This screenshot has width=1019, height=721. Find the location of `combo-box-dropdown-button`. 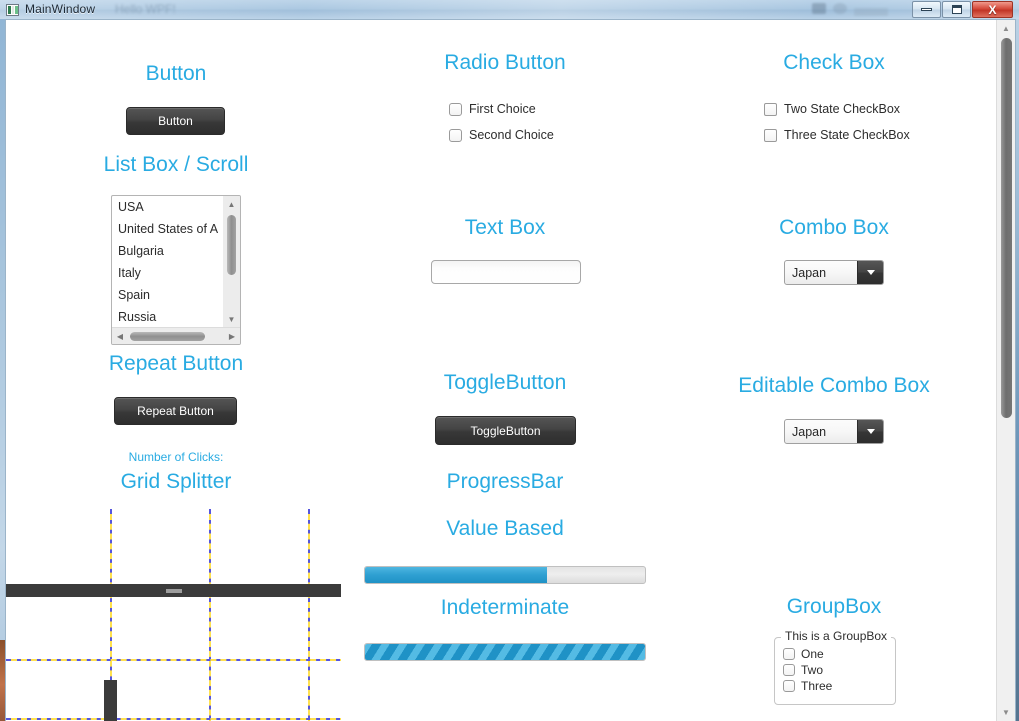

combo-box-dropdown-button is located at coordinates (870, 272).